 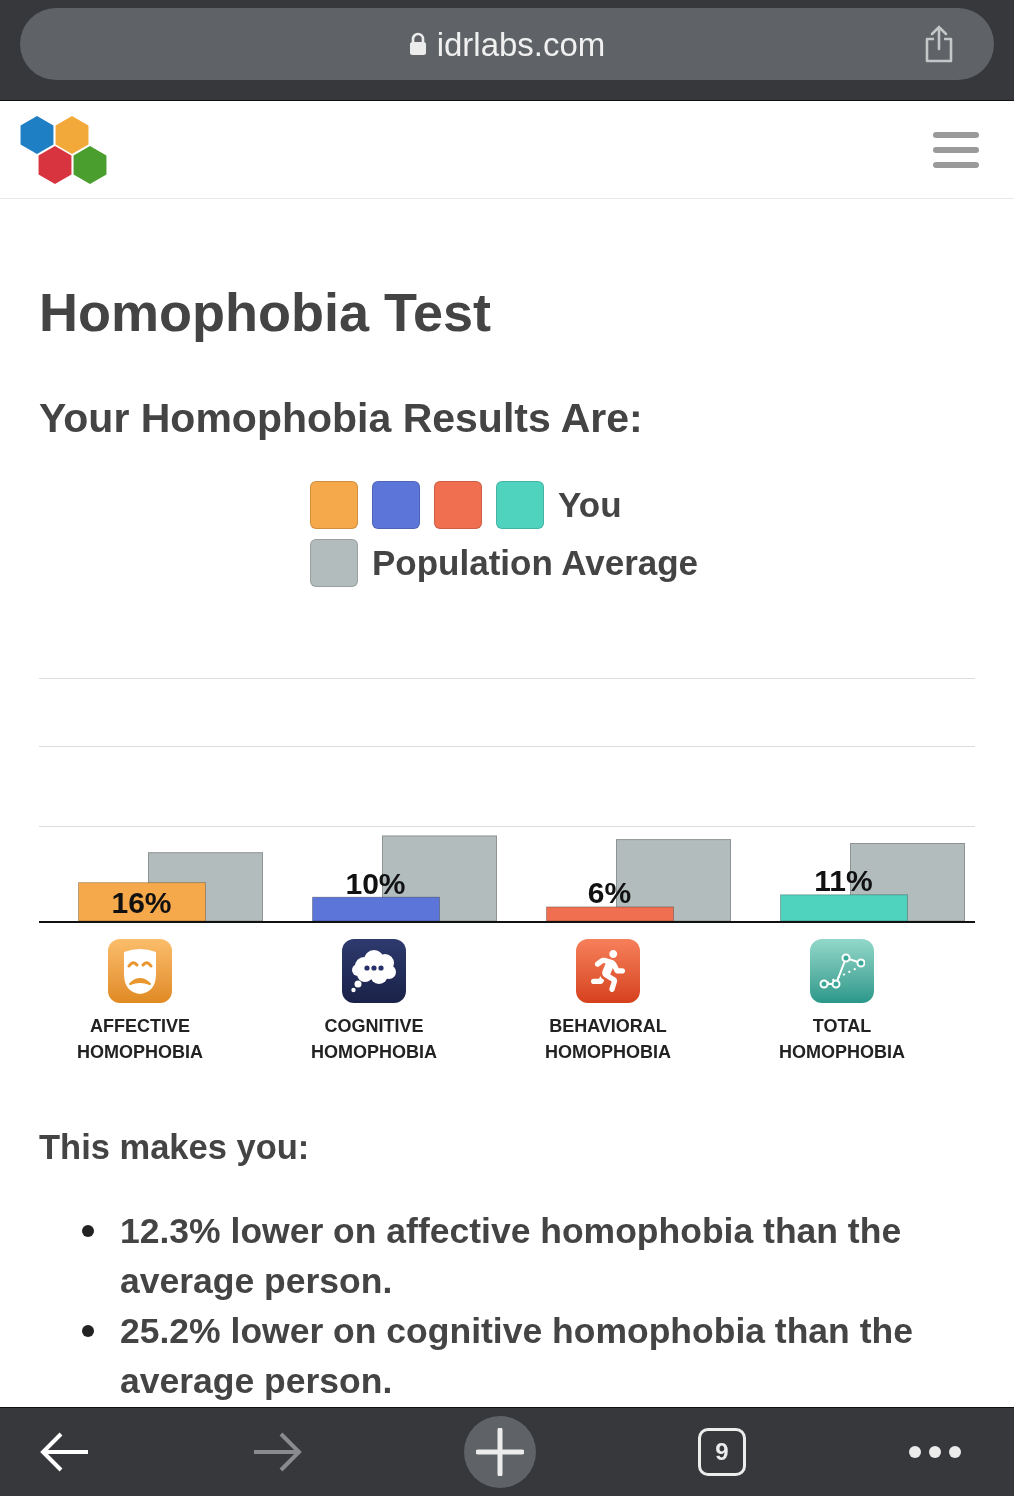 I want to click on tab-count-button: 9, so click(x=722, y=1452).